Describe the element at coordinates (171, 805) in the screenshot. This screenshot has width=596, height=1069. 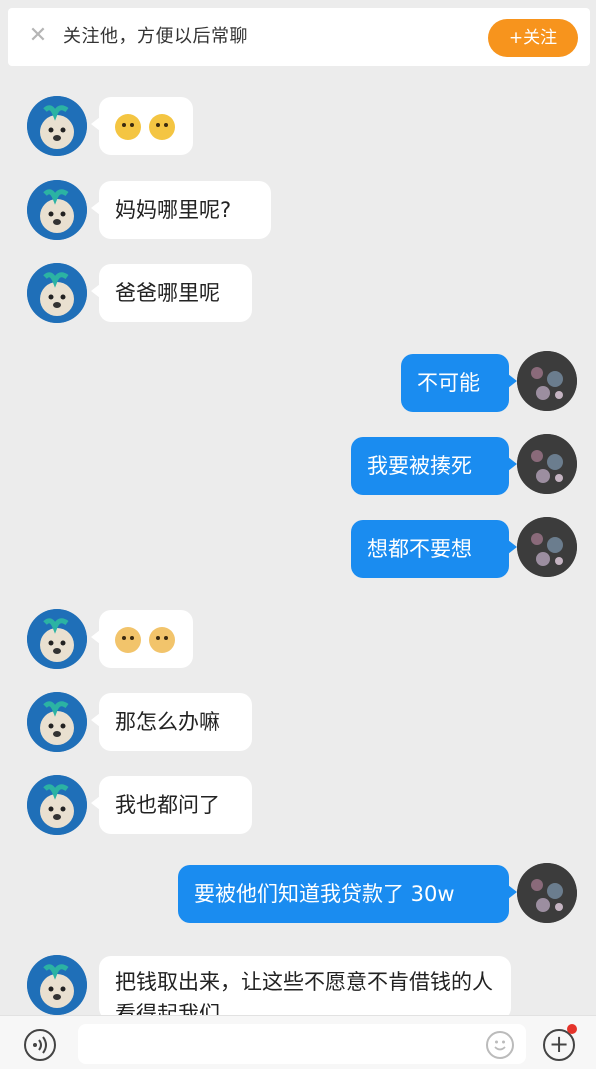
I see `message-bubble: 我也都问了` at that location.